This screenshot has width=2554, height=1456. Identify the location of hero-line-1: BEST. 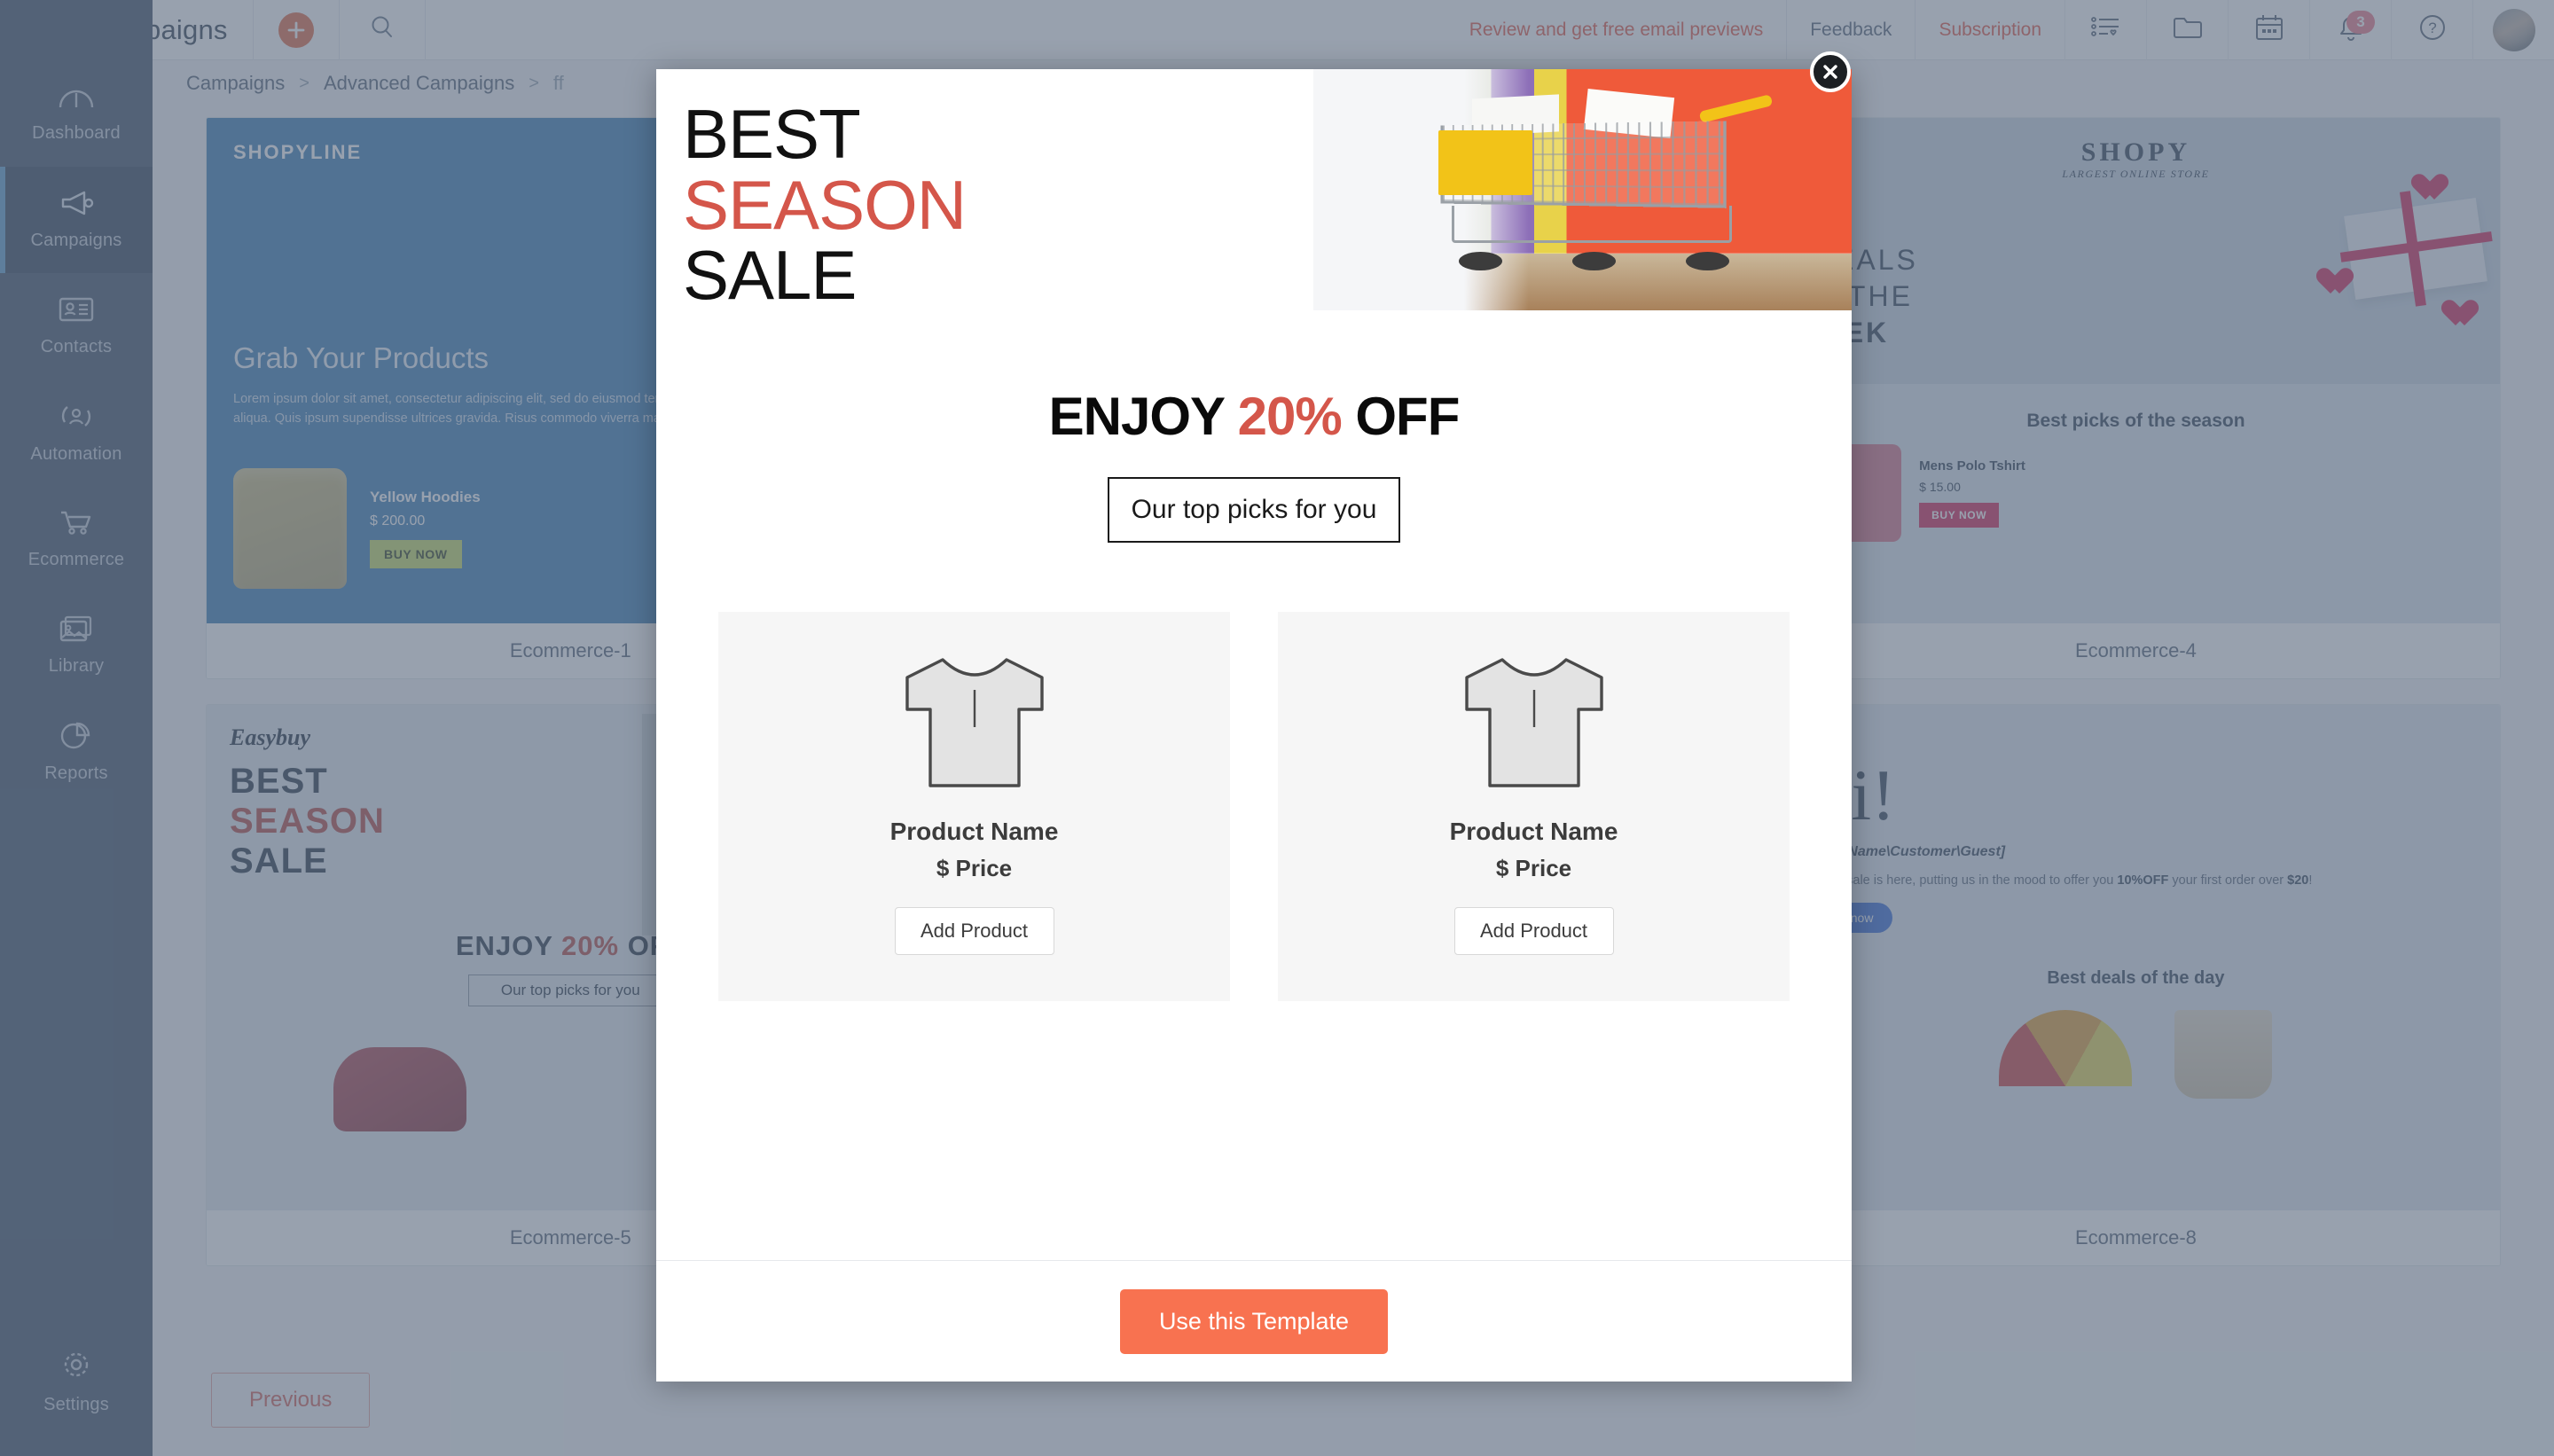
(772, 134).